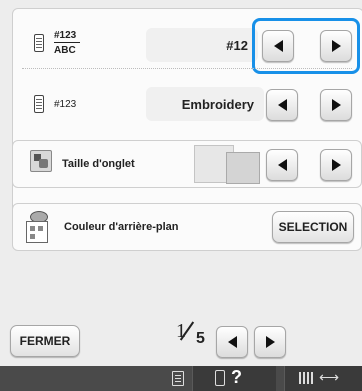 The image size is (362, 391). What do you see at coordinates (313, 227) in the screenshot?
I see `selection-button: SELECTION` at bounding box center [313, 227].